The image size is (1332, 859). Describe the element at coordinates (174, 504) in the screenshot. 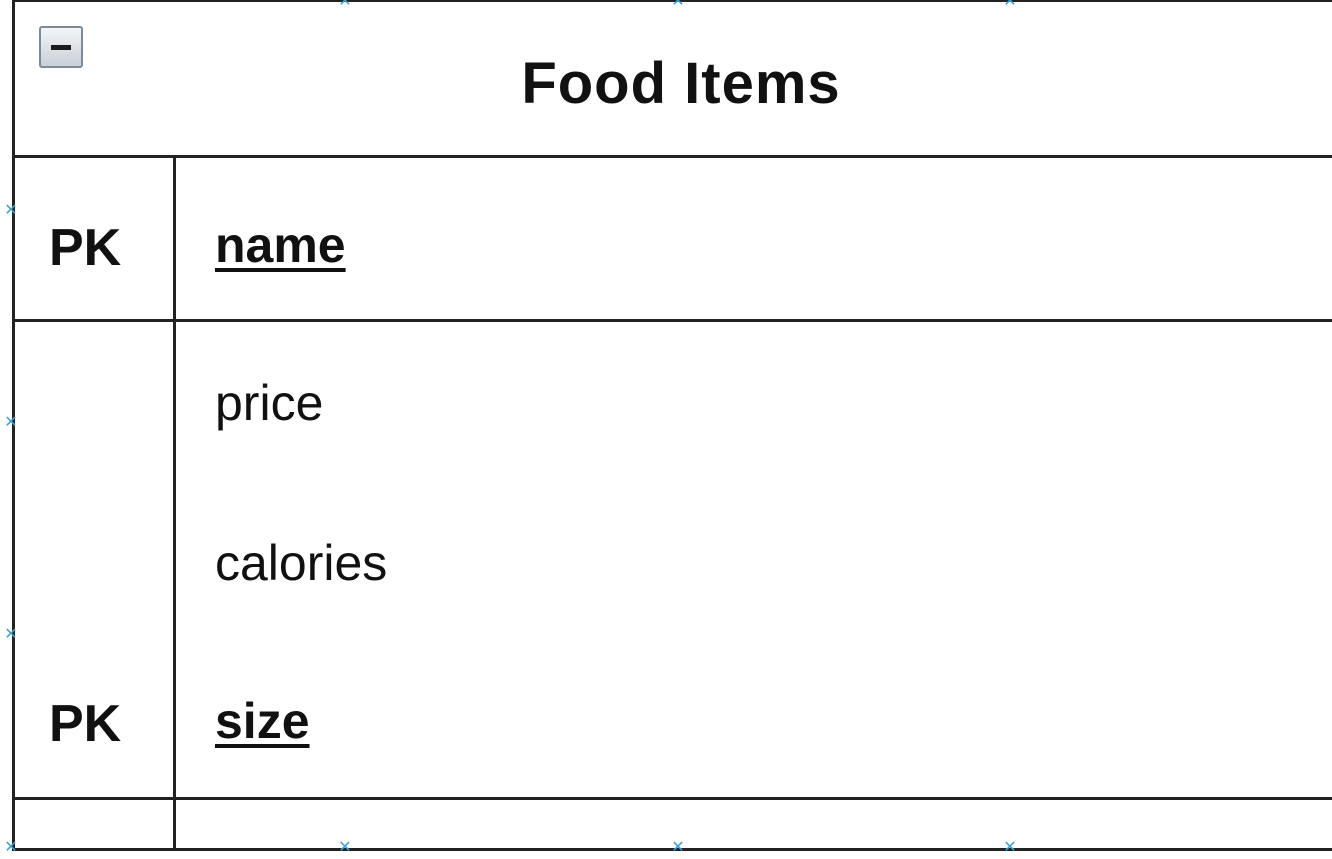

I see `column-divider` at that location.